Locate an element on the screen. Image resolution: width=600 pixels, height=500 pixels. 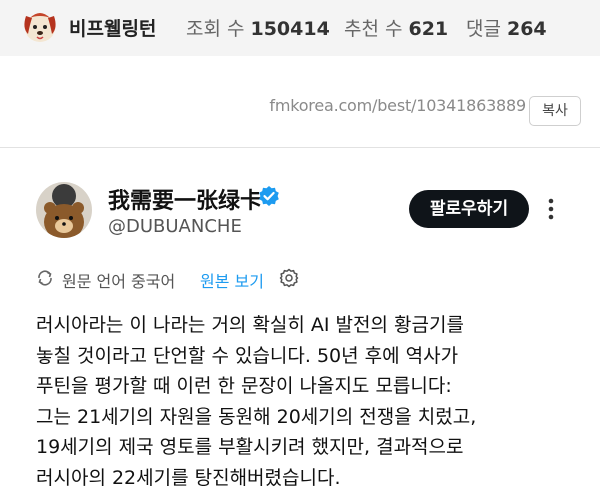
verified-badge-icon is located at coordinates (269, 196).